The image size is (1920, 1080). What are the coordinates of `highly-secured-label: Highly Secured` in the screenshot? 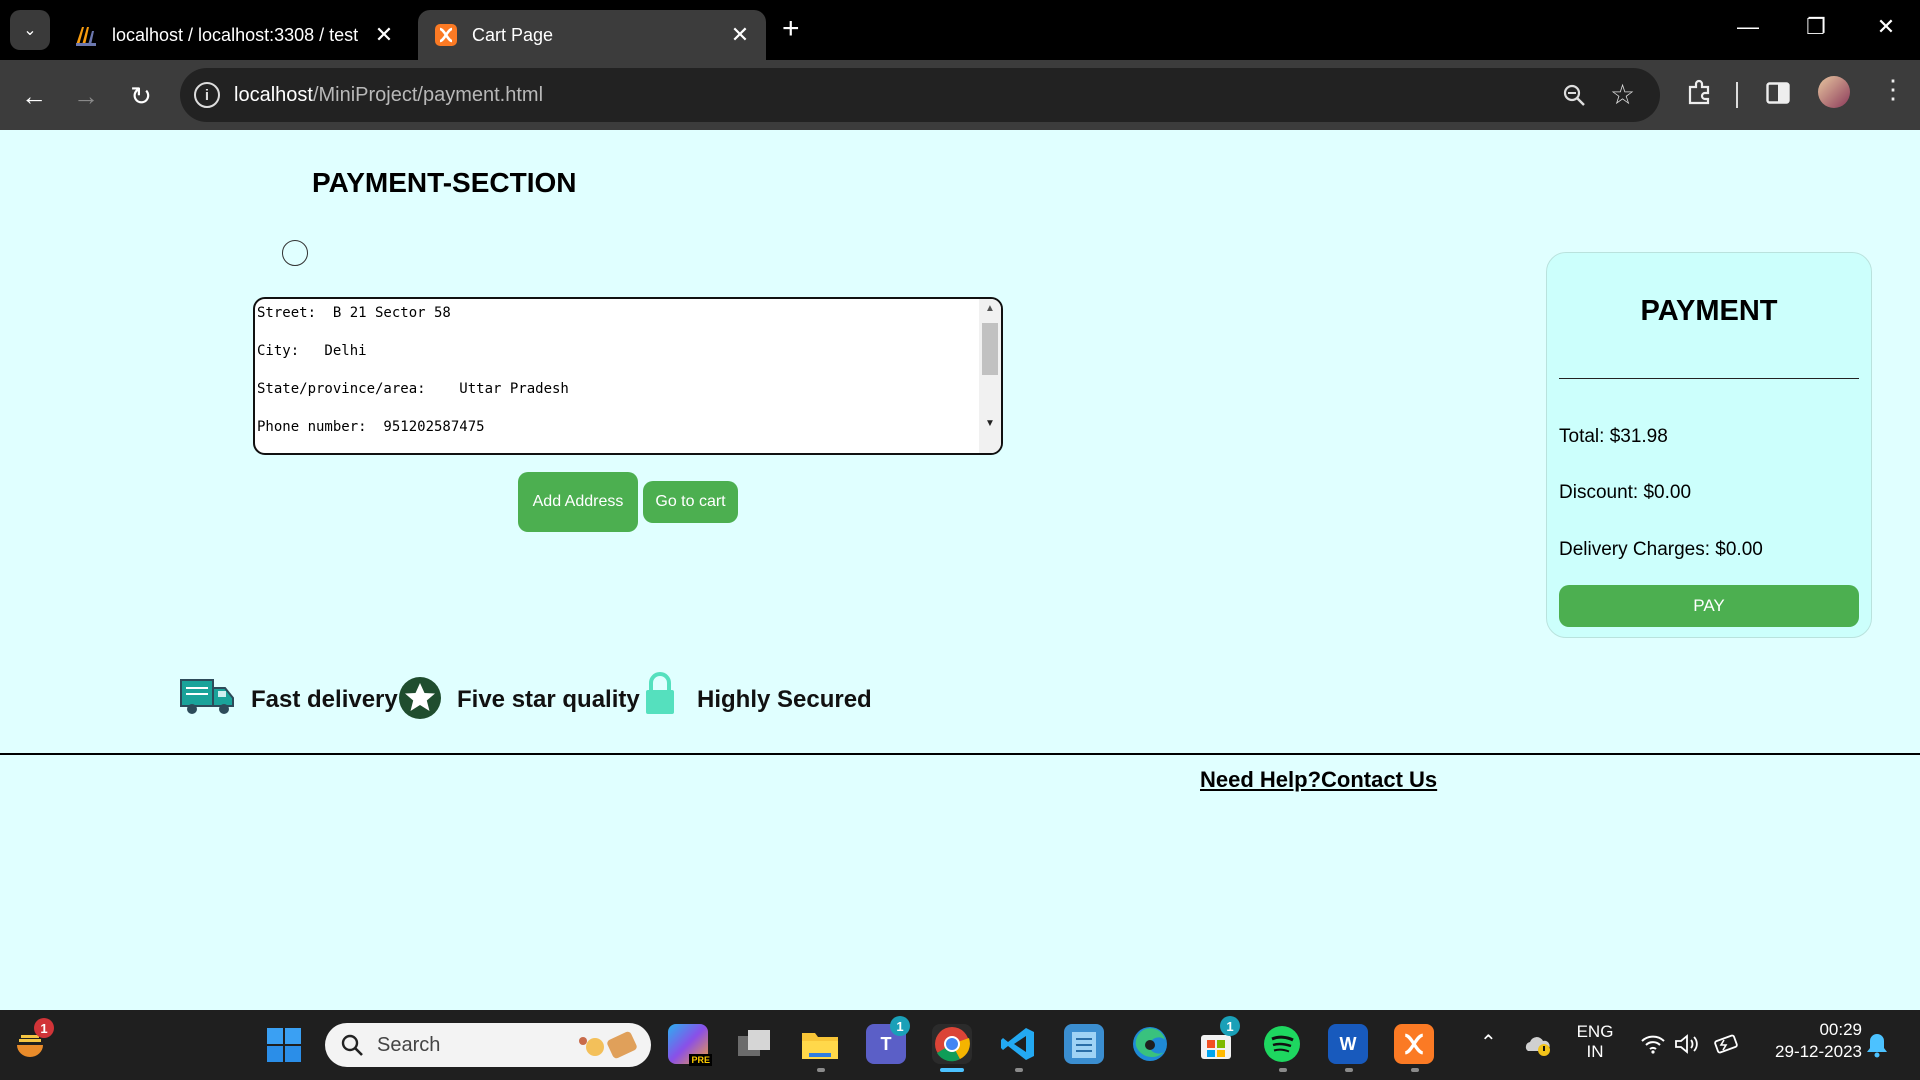 It's located at (784, 699).